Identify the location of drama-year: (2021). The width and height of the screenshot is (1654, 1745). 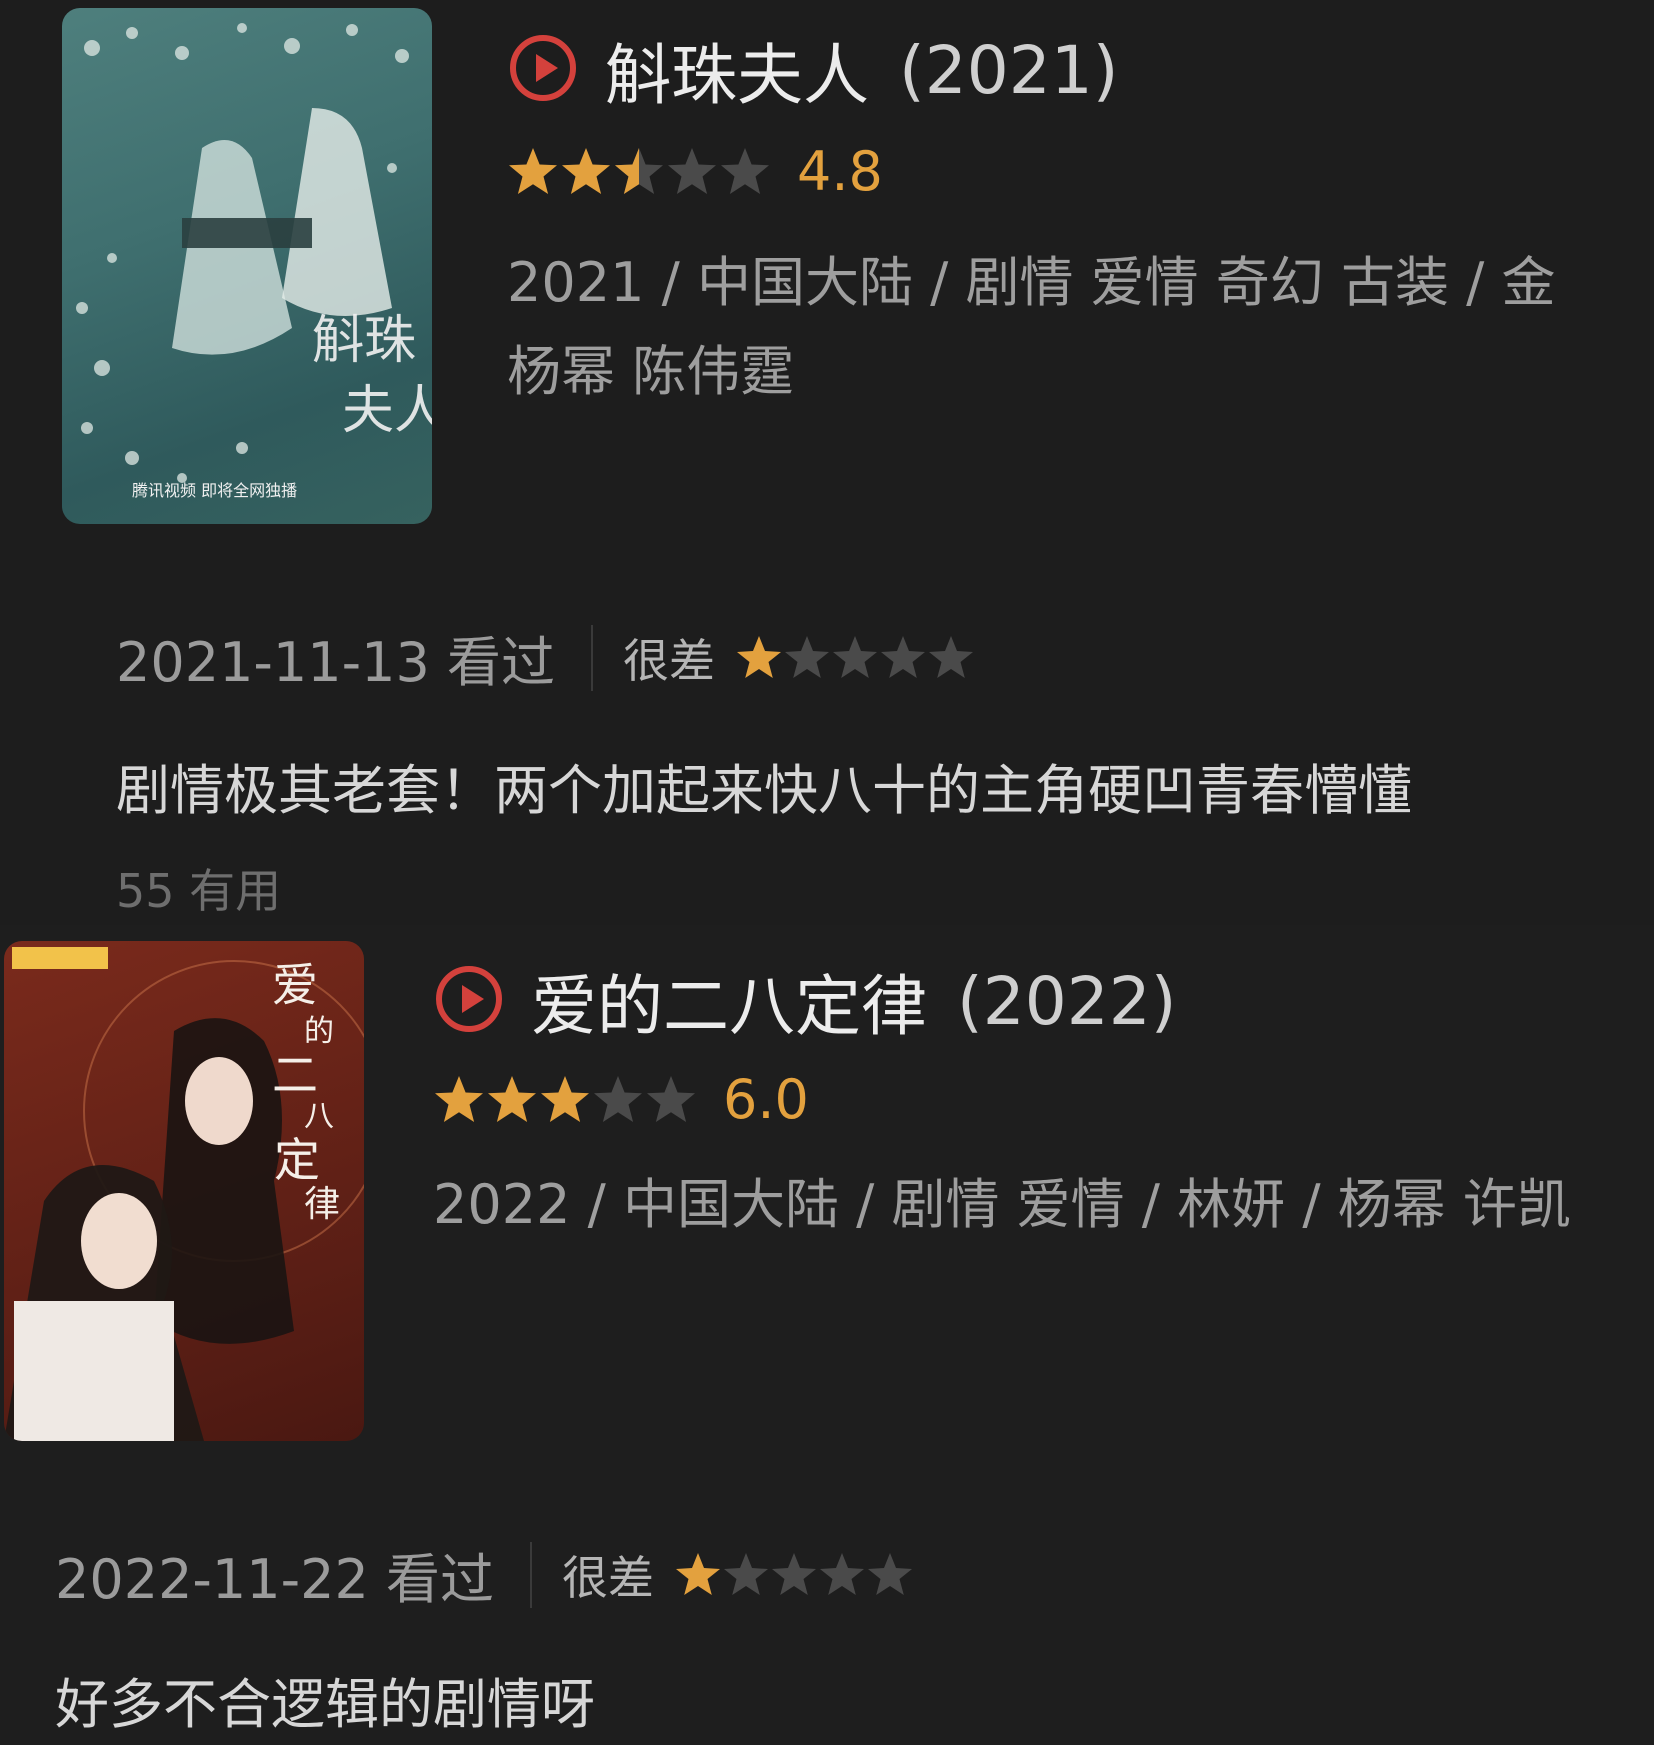
(1009, 70).